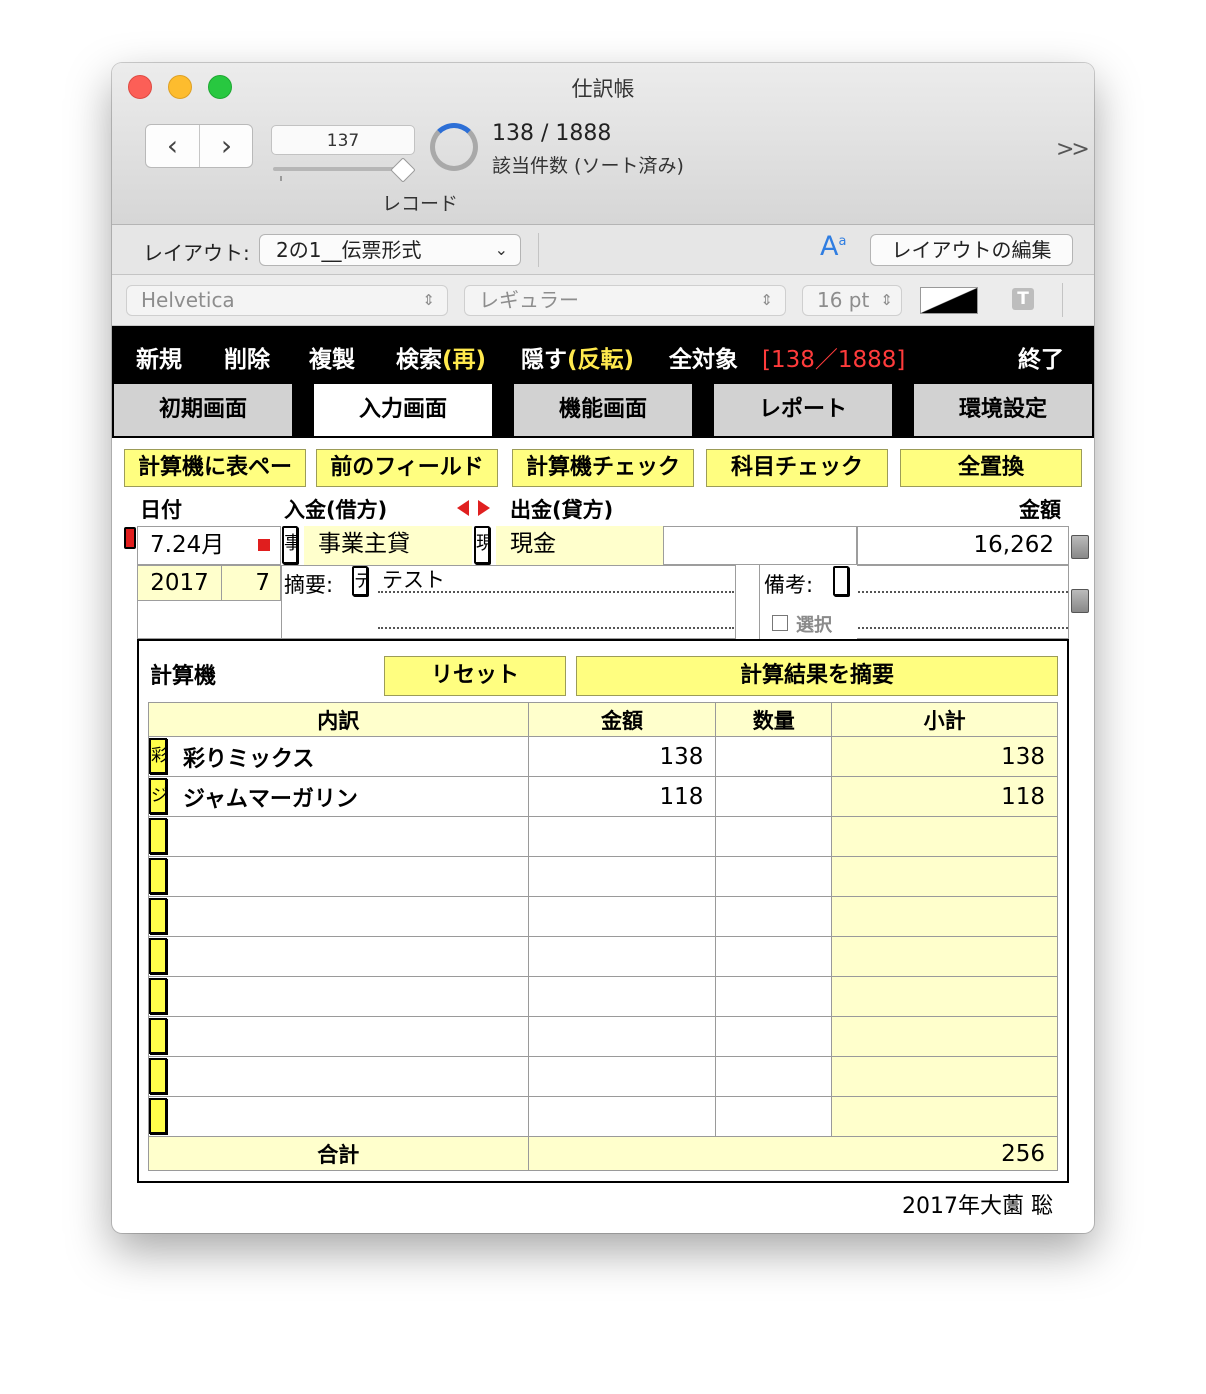 The height and width of the screenshot is (1394, 1206). I want to click on show-all-button: 全対象, so click(703, 357).